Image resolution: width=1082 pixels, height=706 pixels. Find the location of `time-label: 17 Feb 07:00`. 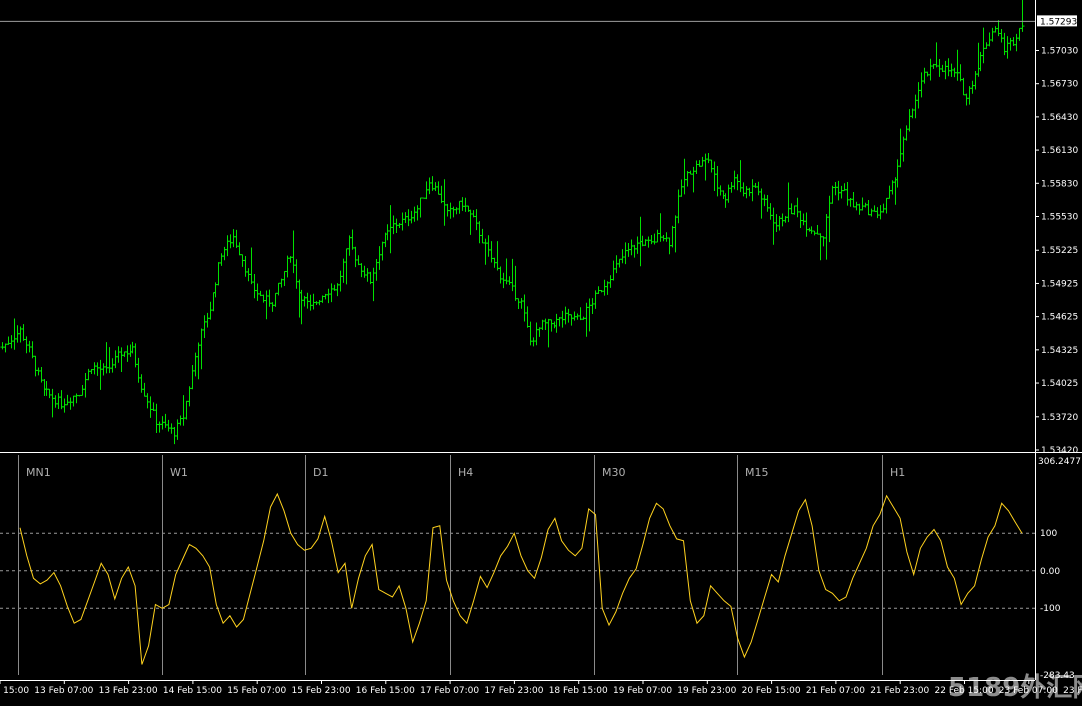

time-label: 17 Feb 07:00 is located at coordinates (449, 691).